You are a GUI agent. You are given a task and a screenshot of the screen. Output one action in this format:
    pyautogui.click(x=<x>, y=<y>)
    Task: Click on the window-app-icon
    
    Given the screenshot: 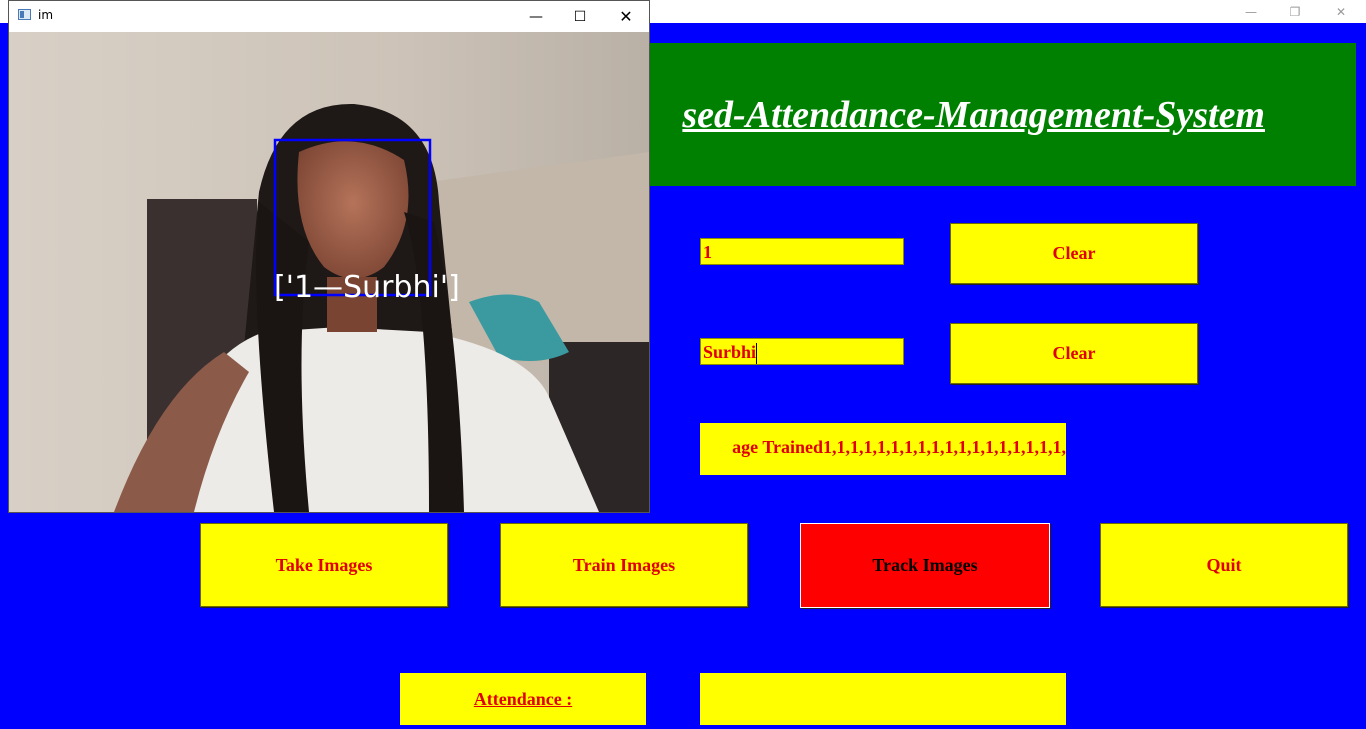 What is the action you would take?
    pyautogui.click(x=24, y=14)
    